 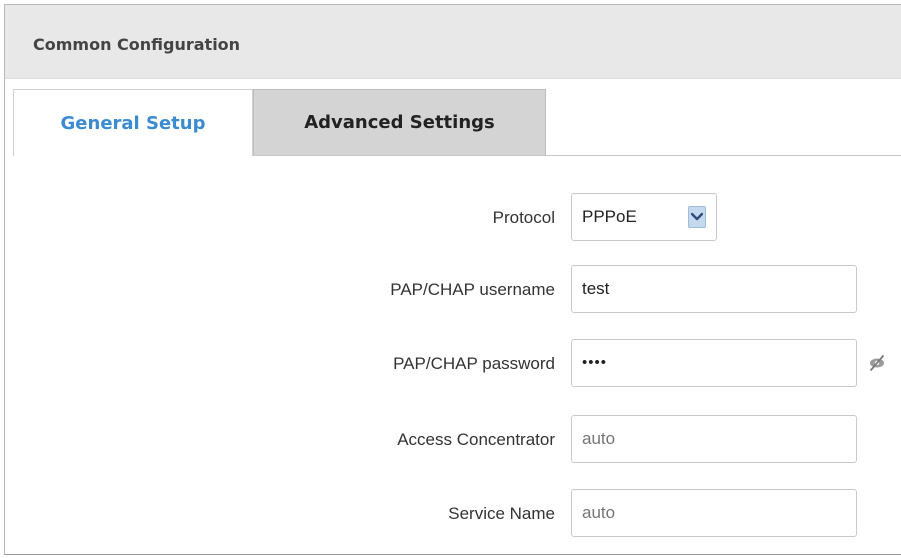 I want to click on protocol-select-value: PPPoE, so click(x=609, y=216).